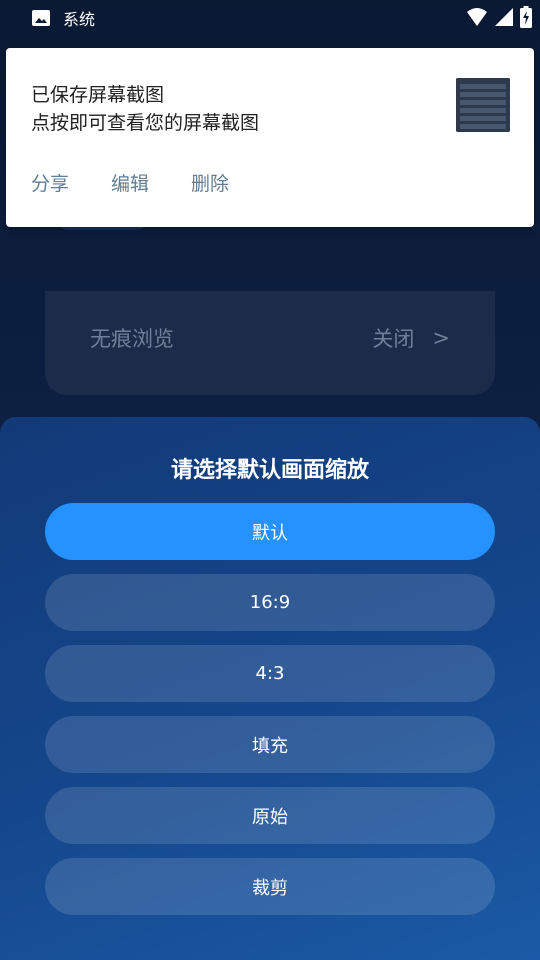 The height and width of the screenshot is (960, 540). I want to click on zoom-option-default: 默认, so click(270, 531).